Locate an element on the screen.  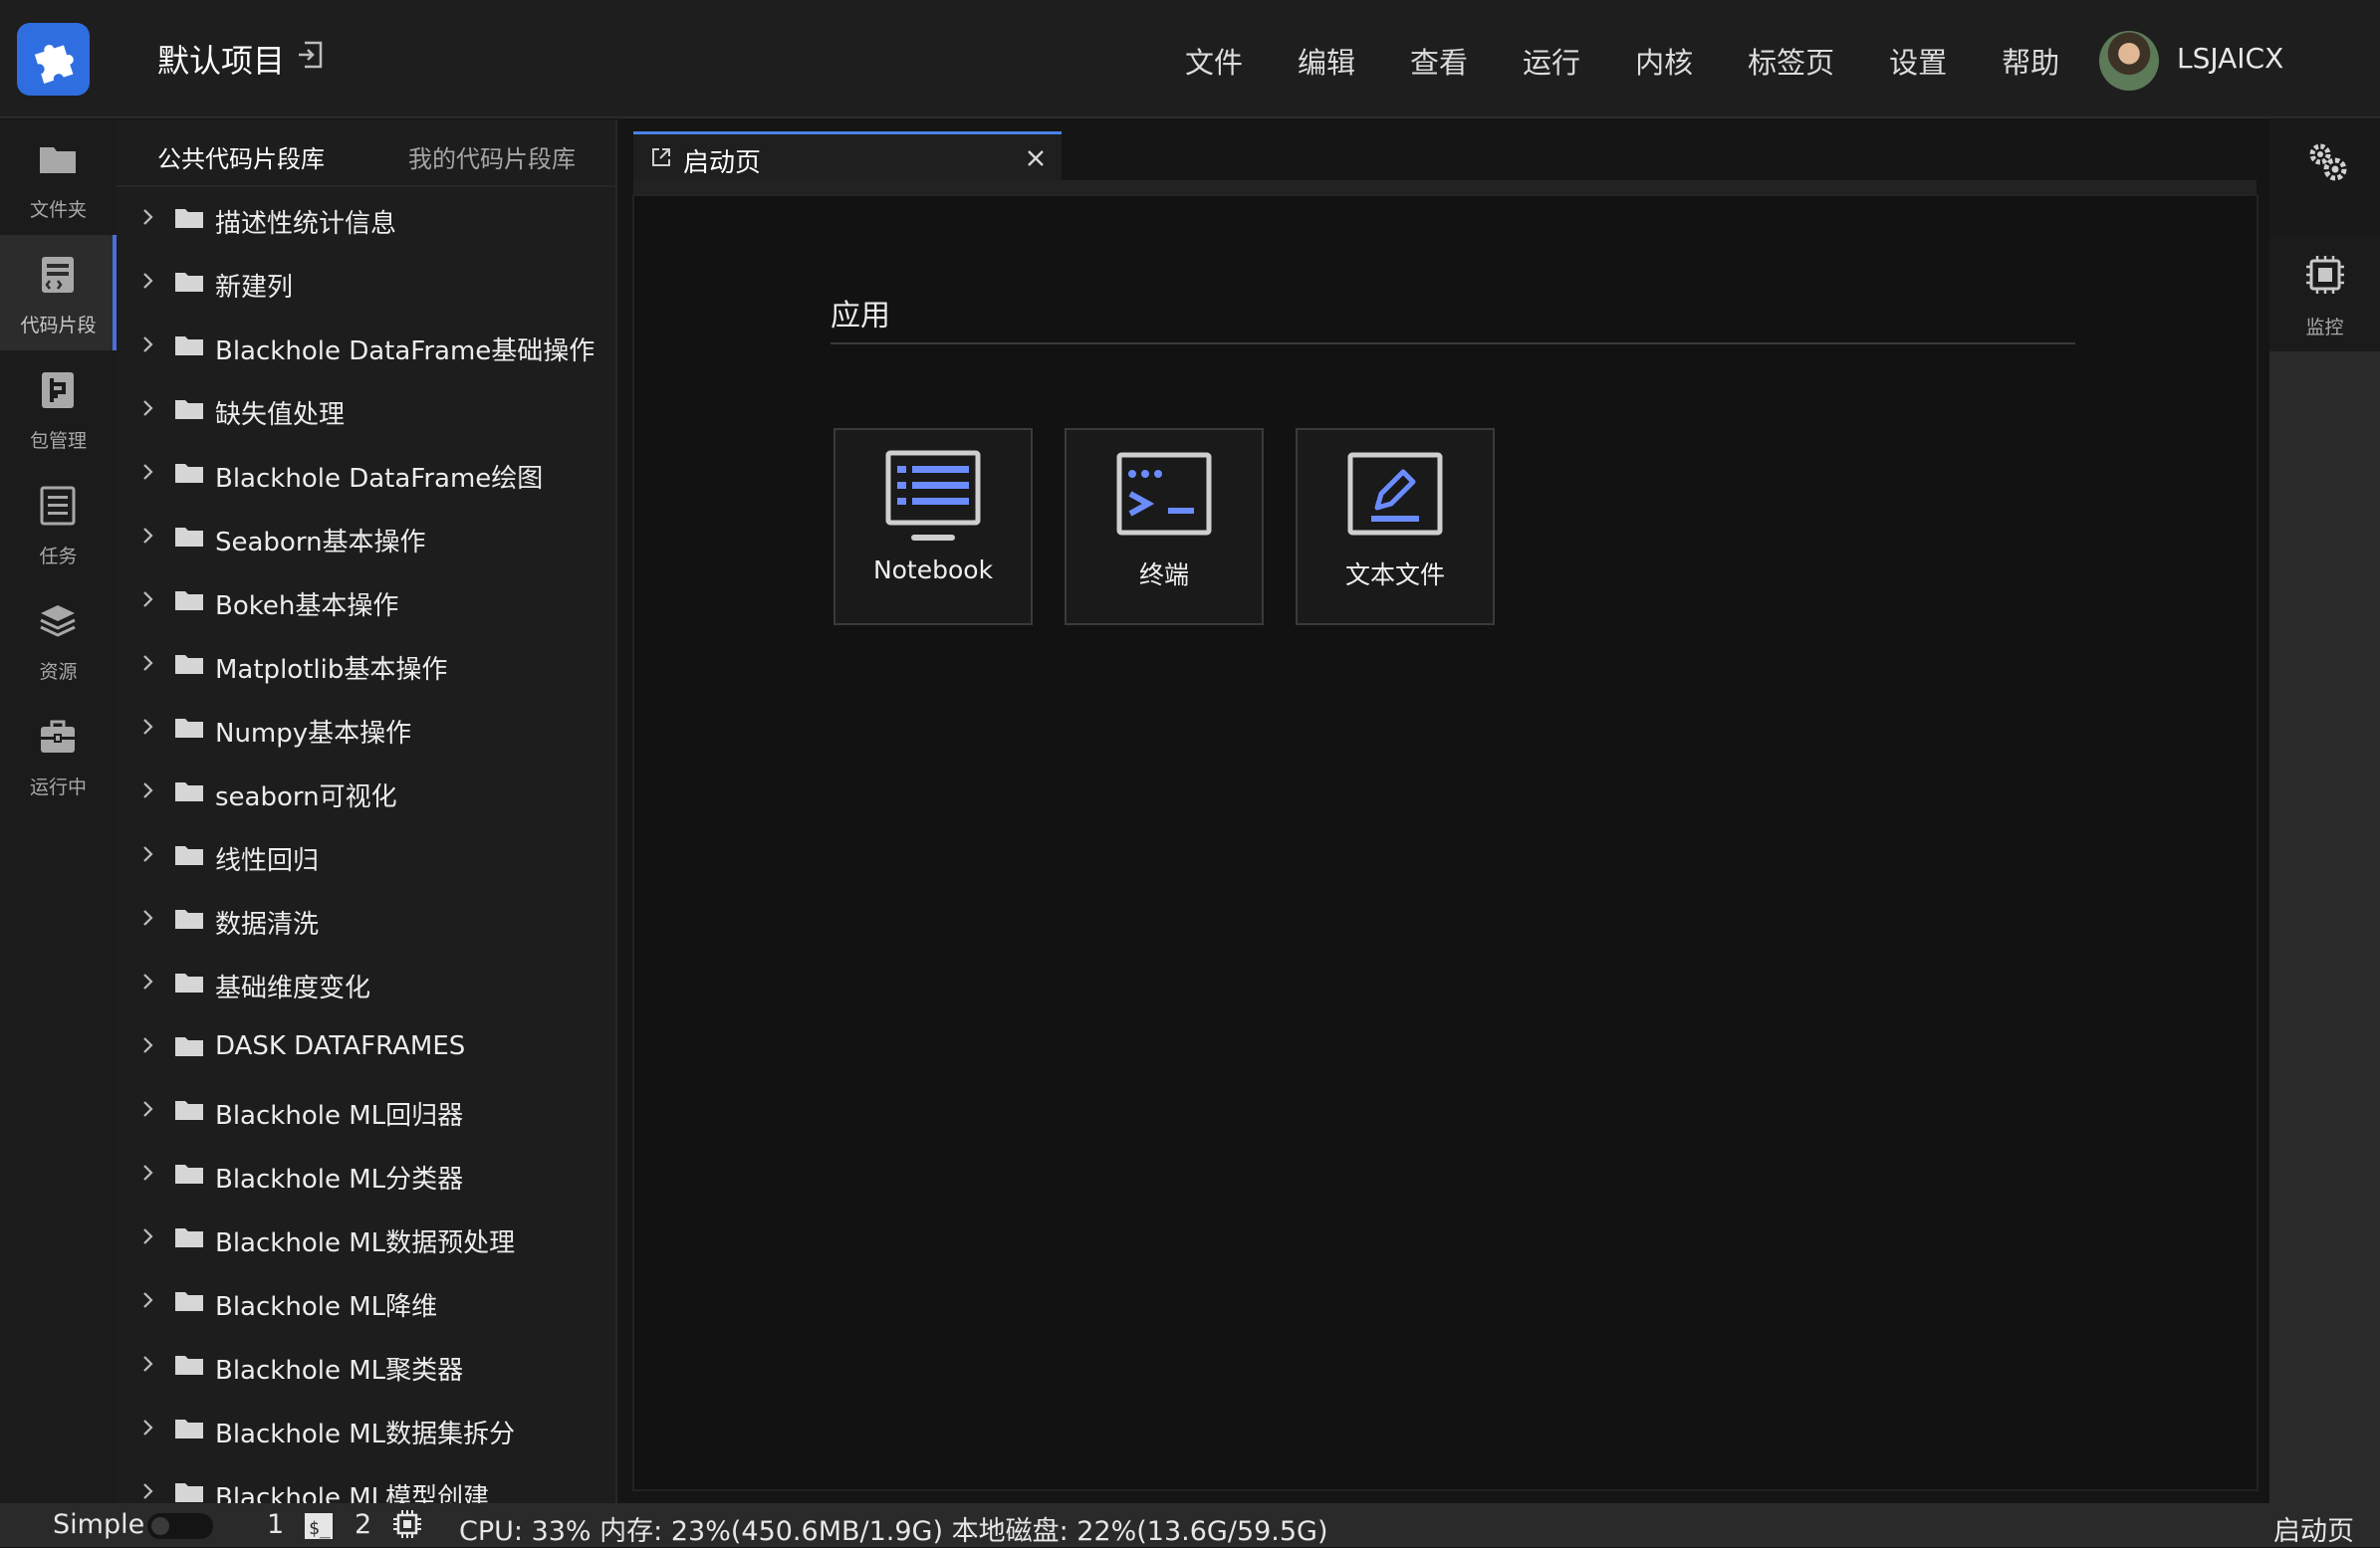
menu-edit: 编辑 is located at coordinates (1326, 61).